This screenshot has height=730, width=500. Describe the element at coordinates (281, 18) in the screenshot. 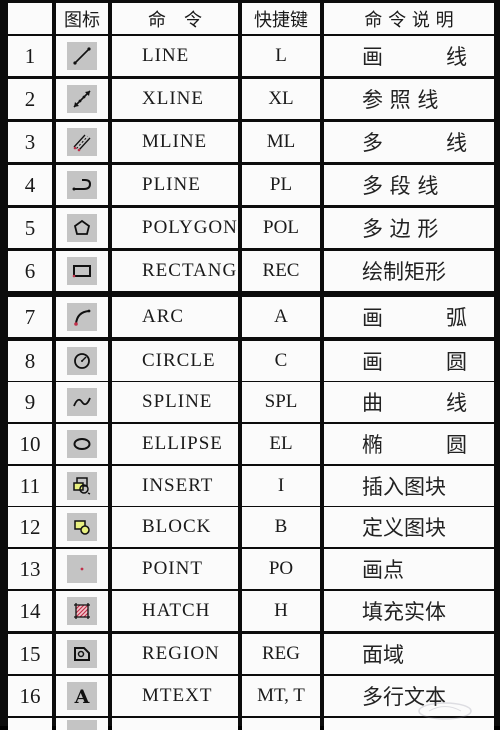

I see `header-shortcut: 快捷键` at that location.